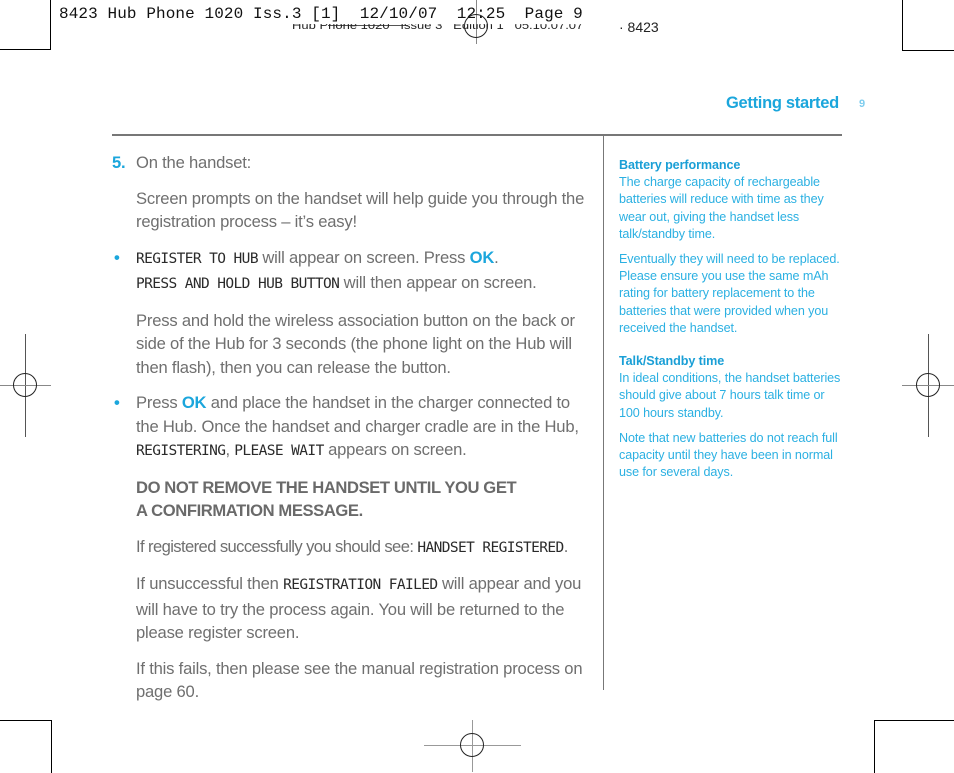 Image resolution: width=954 pixels, height=773 pixels. I want to click on header-rule, so click(477, 135).